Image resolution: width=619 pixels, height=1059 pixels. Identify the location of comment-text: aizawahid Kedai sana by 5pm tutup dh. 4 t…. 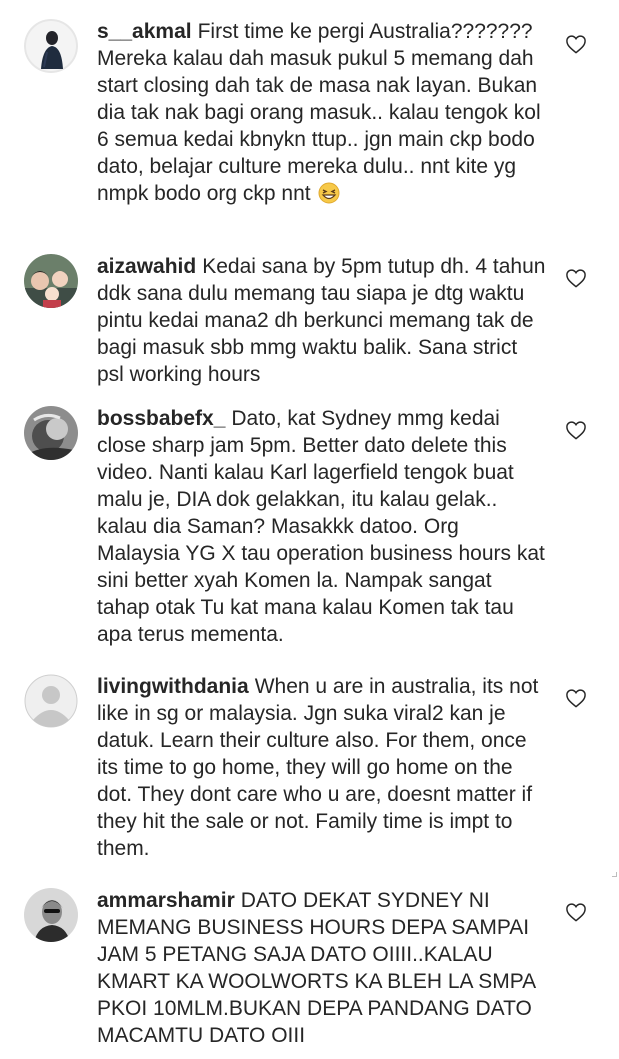
(322, 320).